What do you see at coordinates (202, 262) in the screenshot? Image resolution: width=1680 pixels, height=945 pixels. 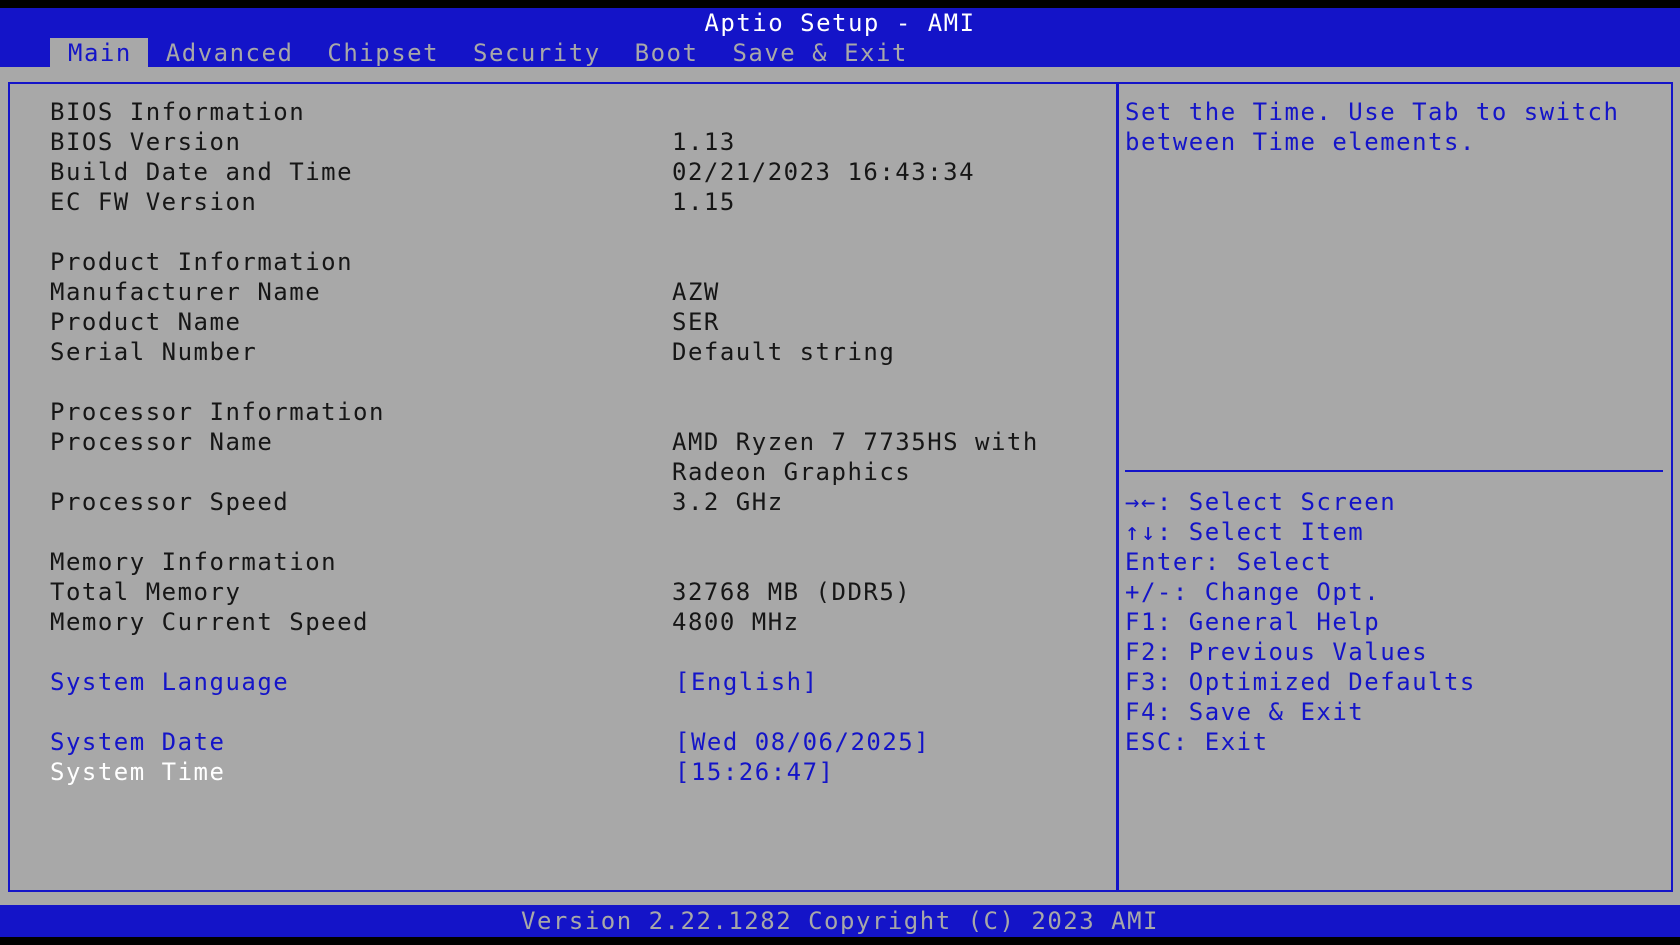 I see `product-info-heading: Product Information` at bounding box center [202, 262].